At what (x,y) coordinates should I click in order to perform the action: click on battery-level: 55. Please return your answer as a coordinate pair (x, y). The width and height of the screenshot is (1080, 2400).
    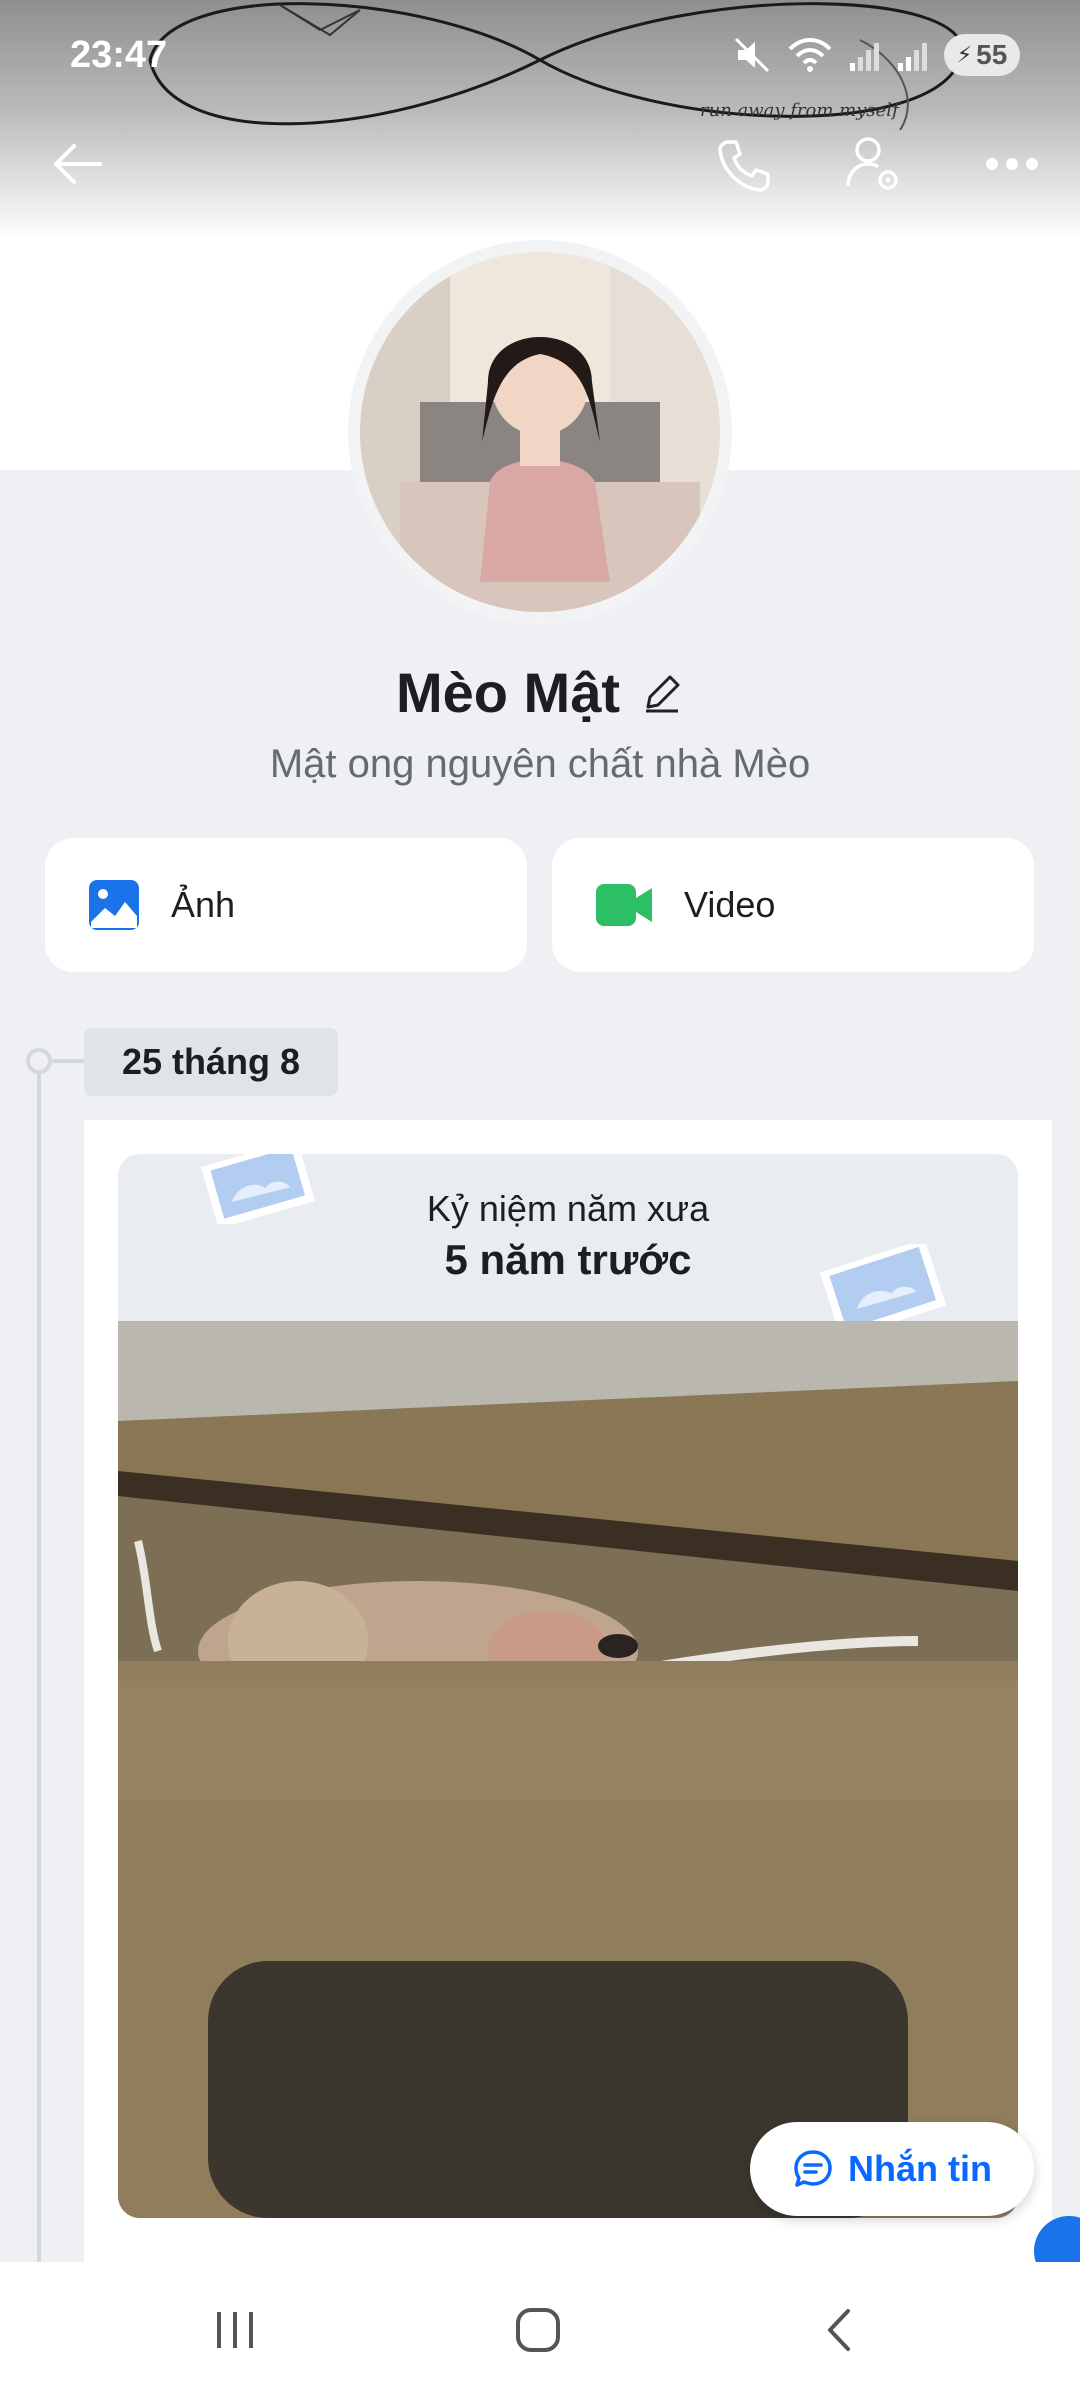
    Looking at the image, I should click on (992, 54).